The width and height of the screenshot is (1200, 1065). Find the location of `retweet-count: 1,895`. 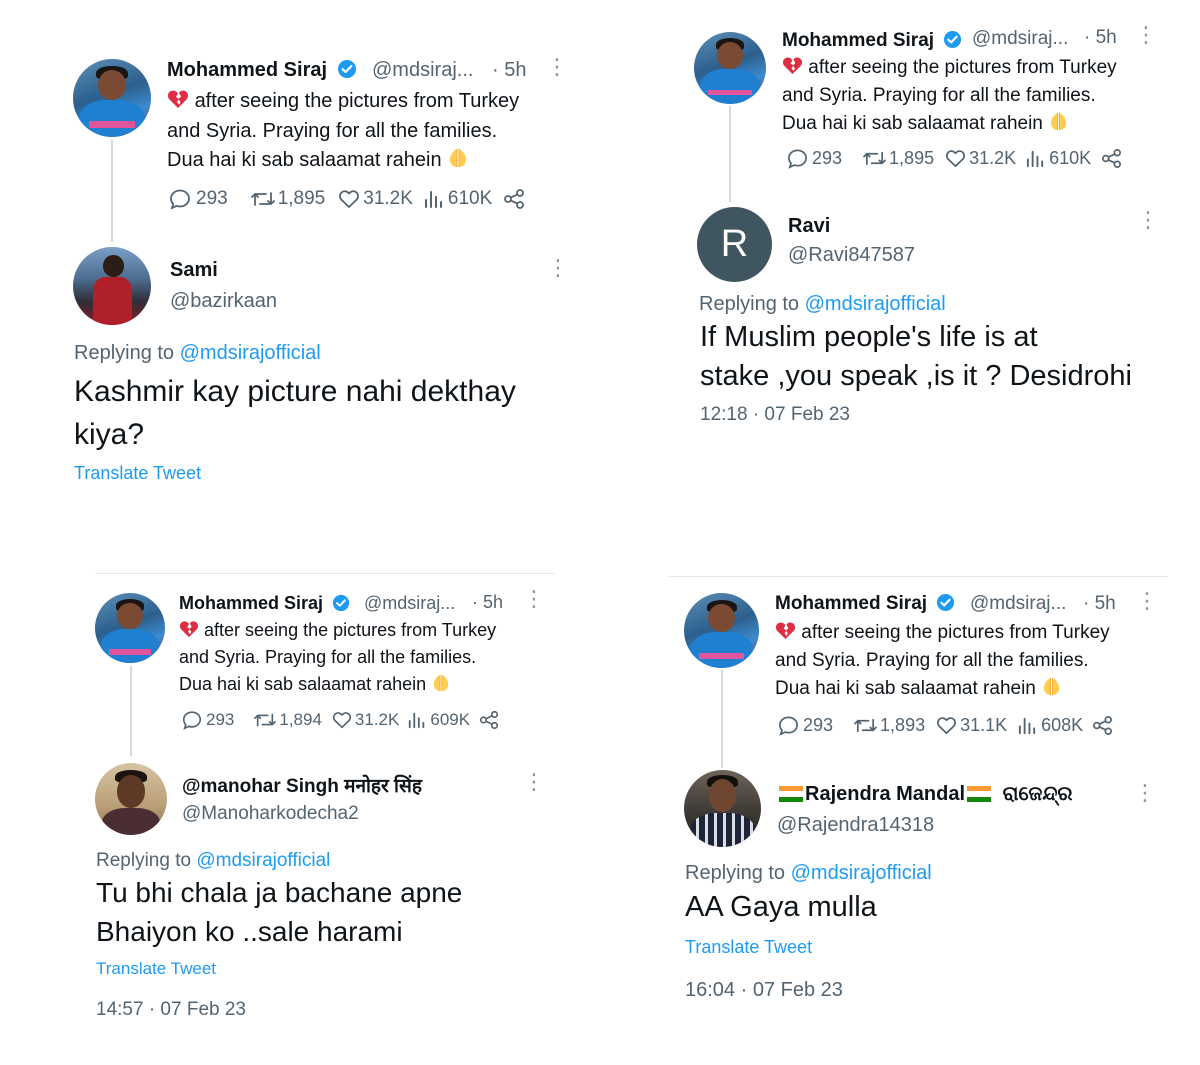

retweet-count: 1,895 is located at coordinates (301, 198).